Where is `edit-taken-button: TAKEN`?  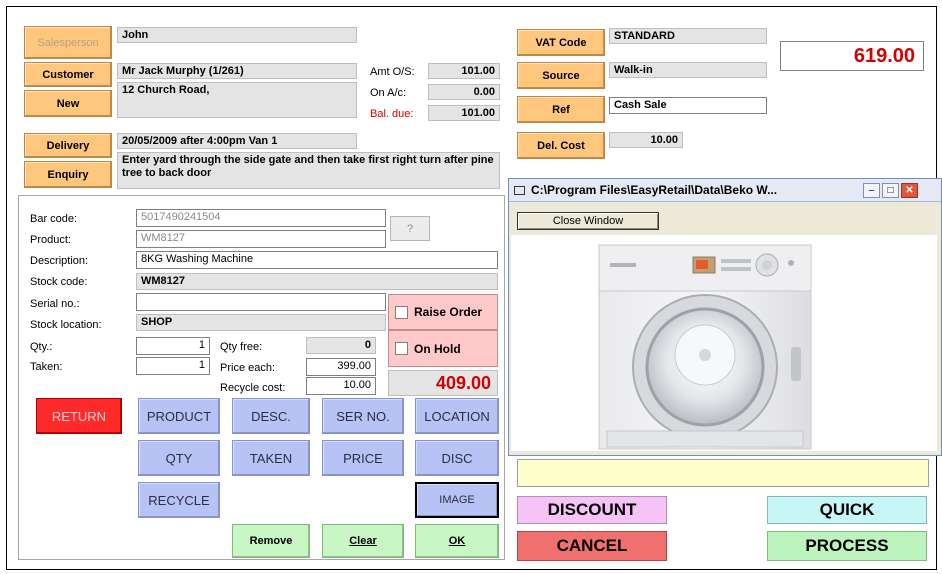 edit-taken-button: TAKEN is located at coordinates (271, 458).